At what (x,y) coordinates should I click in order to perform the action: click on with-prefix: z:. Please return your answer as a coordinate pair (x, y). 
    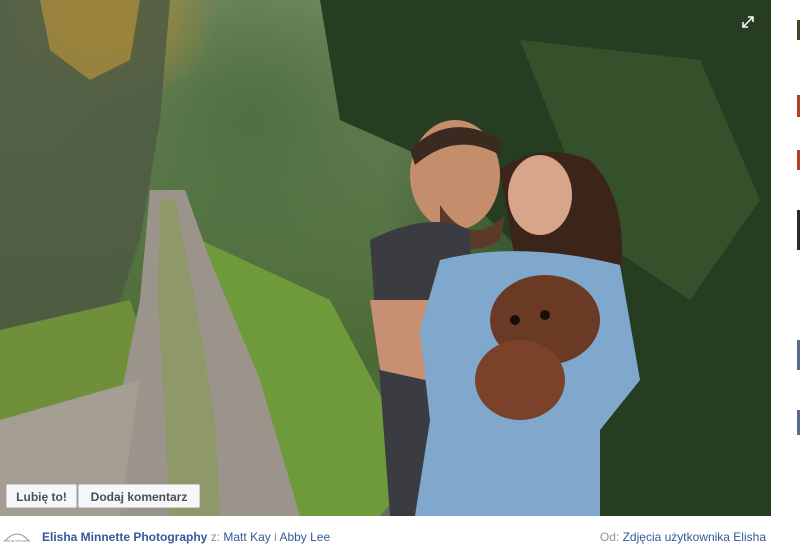
    Looking at the image, I should click on (215, 537).